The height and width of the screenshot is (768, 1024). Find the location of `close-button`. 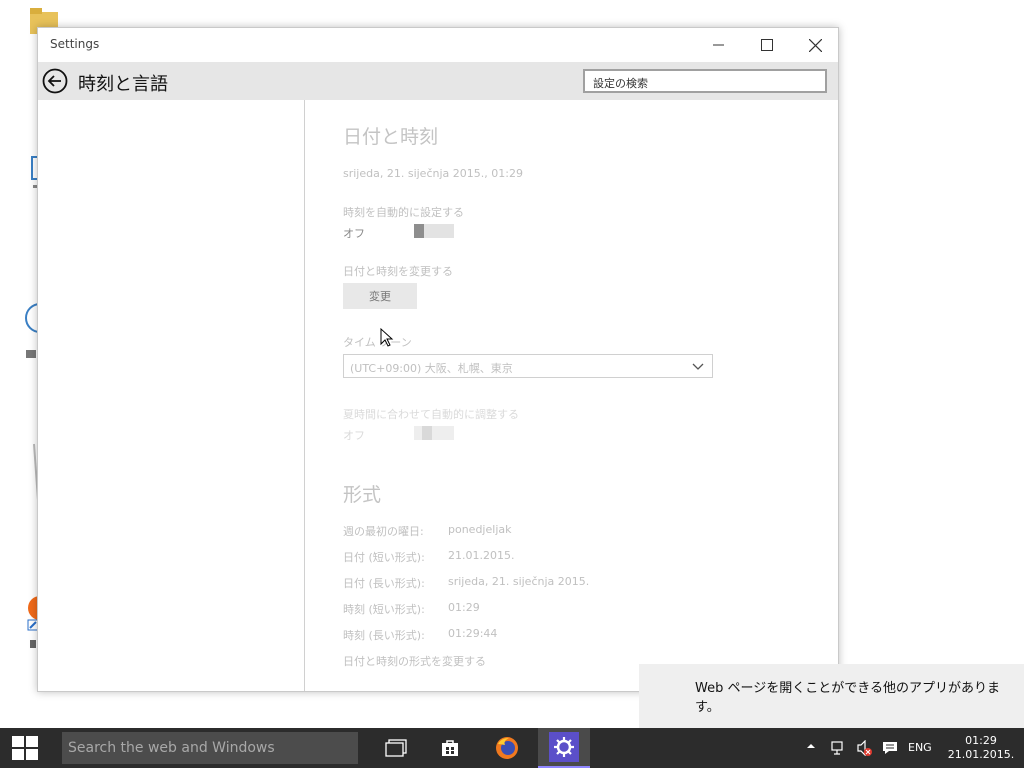

close-button is located at coordinates (815, 45).